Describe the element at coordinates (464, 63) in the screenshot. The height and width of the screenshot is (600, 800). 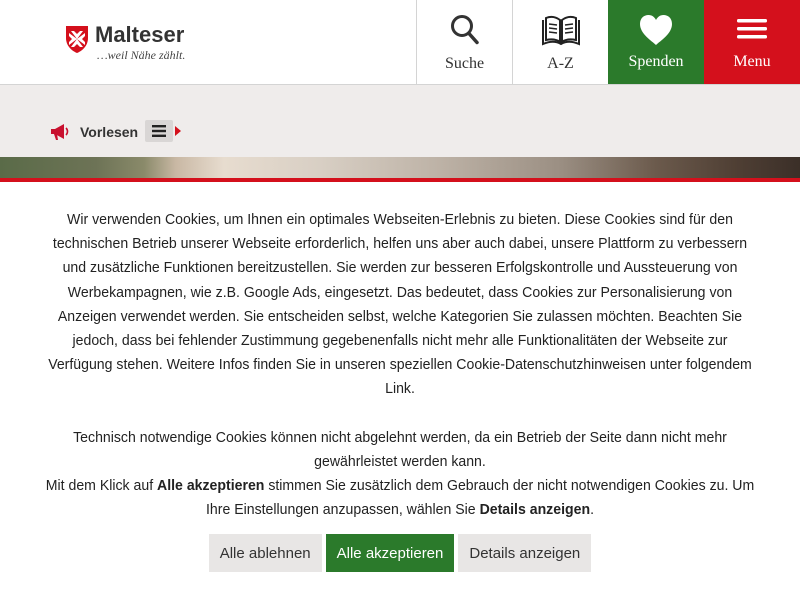
I see `search-label: Suche` at that location.